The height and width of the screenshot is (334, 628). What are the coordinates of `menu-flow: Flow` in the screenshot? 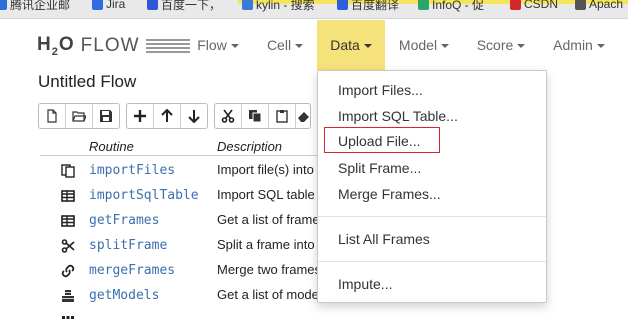 It's located at (218, 45).